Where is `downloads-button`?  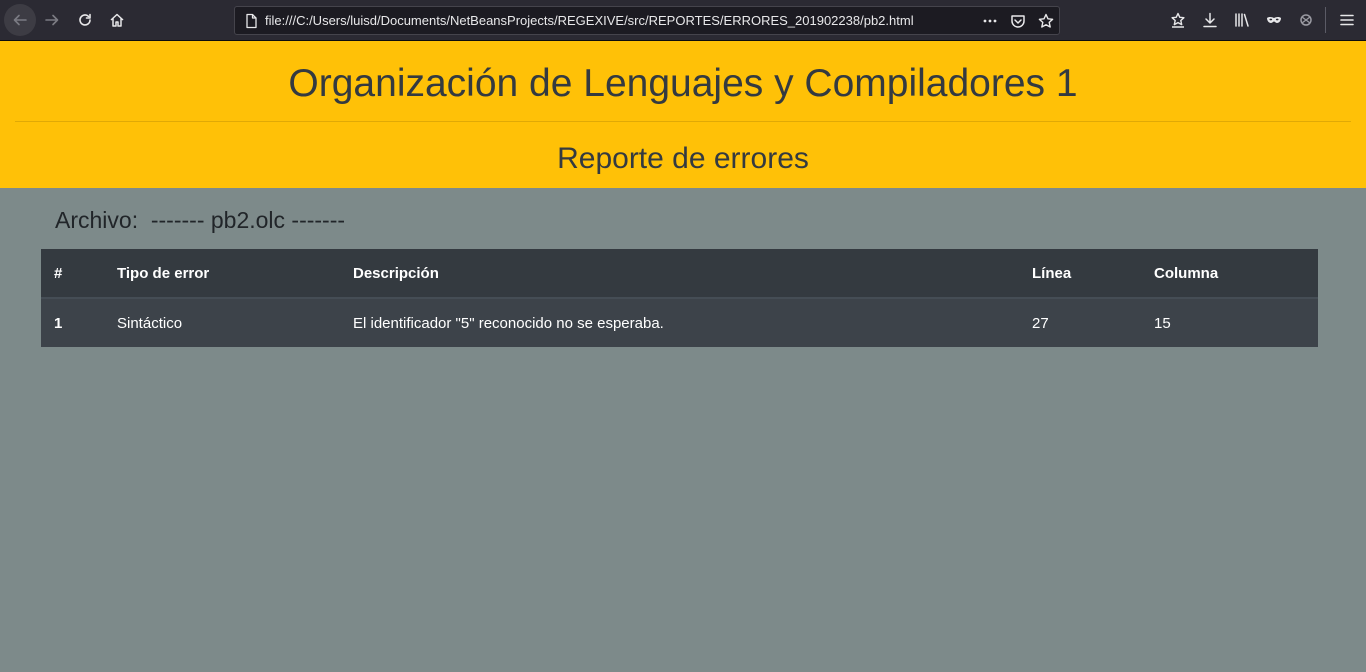 downloads-button is located at coordinates (1210, 20).